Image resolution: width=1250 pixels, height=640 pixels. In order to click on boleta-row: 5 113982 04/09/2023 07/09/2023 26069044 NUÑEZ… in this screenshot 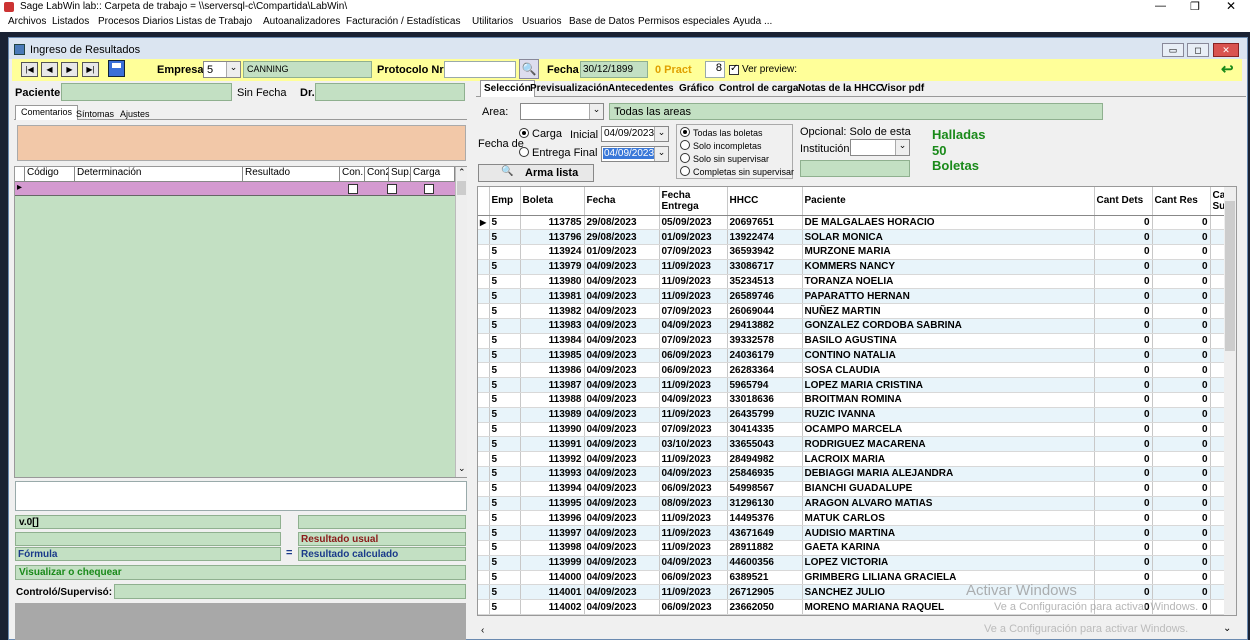, I will do `click(857, 311)`.